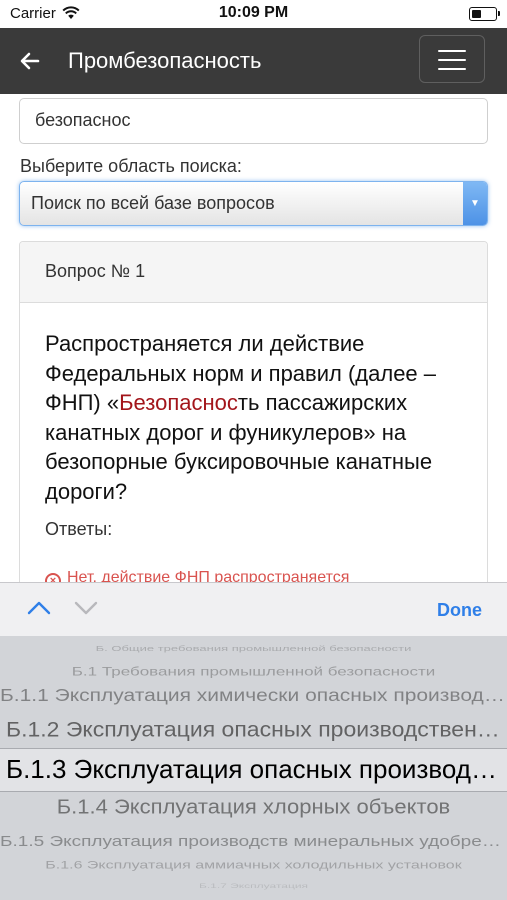 The width and height of the screenshot is (507, 900). Describe the element at coordinates (459, 610) in the screenshot. I see `done-button: Done` at that location.